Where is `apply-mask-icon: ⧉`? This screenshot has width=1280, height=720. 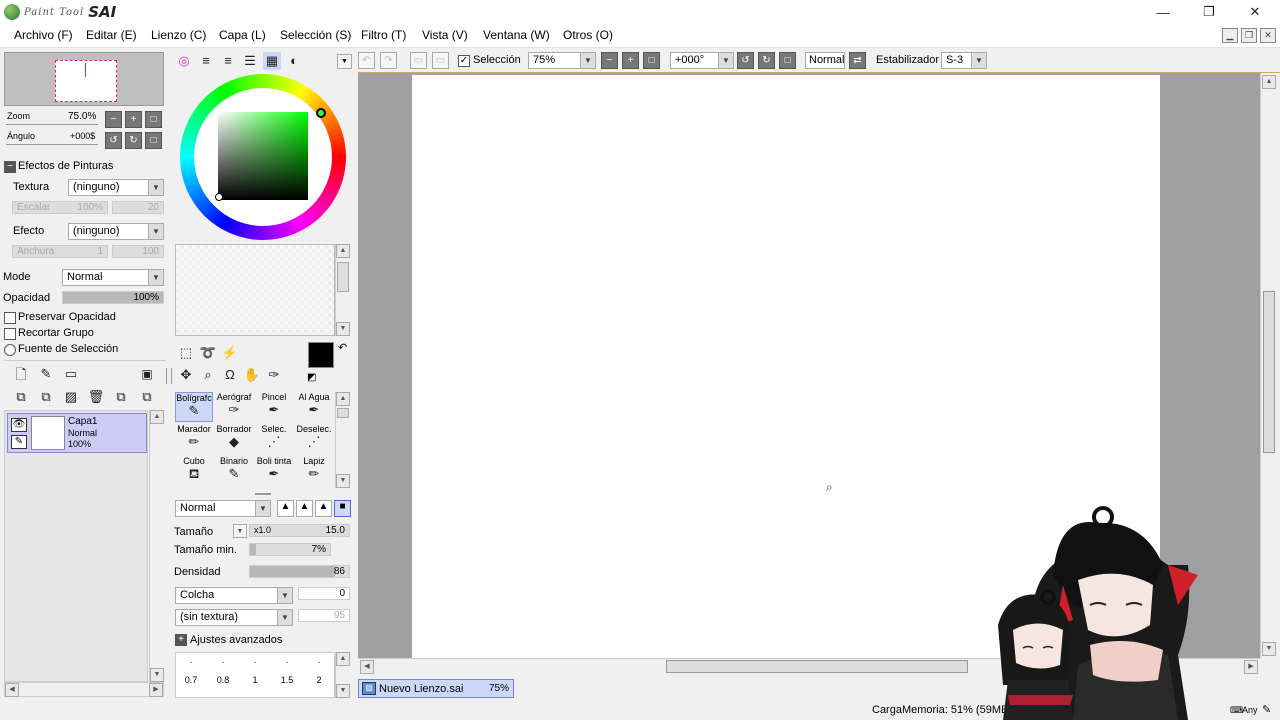
apply-mask-icon: ⧉ is located at coordinates (121, 397).